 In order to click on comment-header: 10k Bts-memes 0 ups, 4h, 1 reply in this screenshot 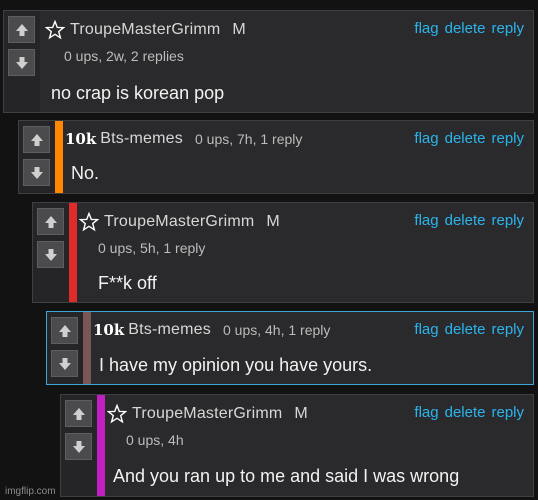, I will do `click(212, 332)`.